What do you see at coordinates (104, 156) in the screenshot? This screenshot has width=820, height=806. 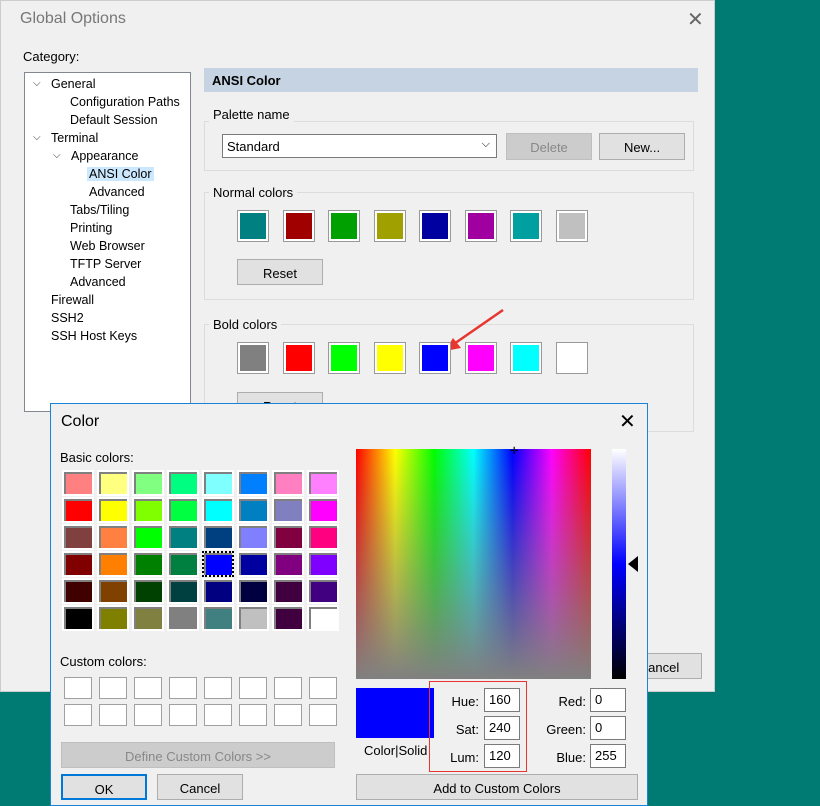 I see `tree-item: Appearance` at bounding box center [104, 156].